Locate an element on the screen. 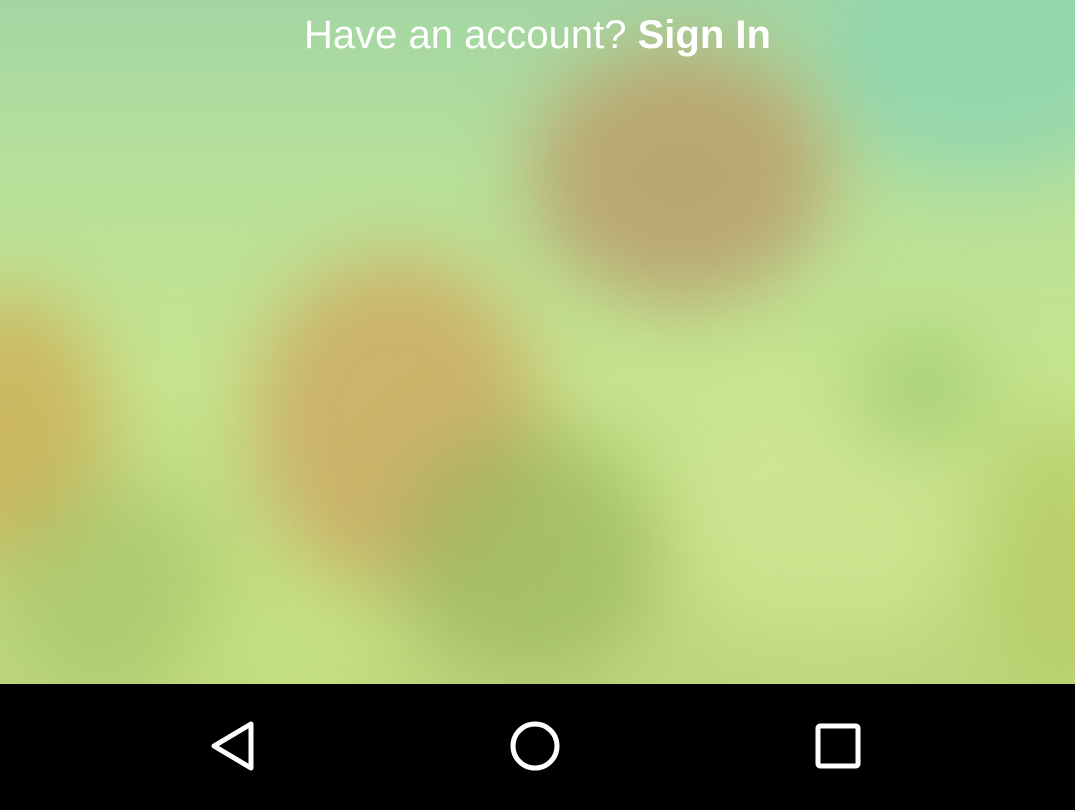  home-circle-icon is located at coordinates (535, 746).